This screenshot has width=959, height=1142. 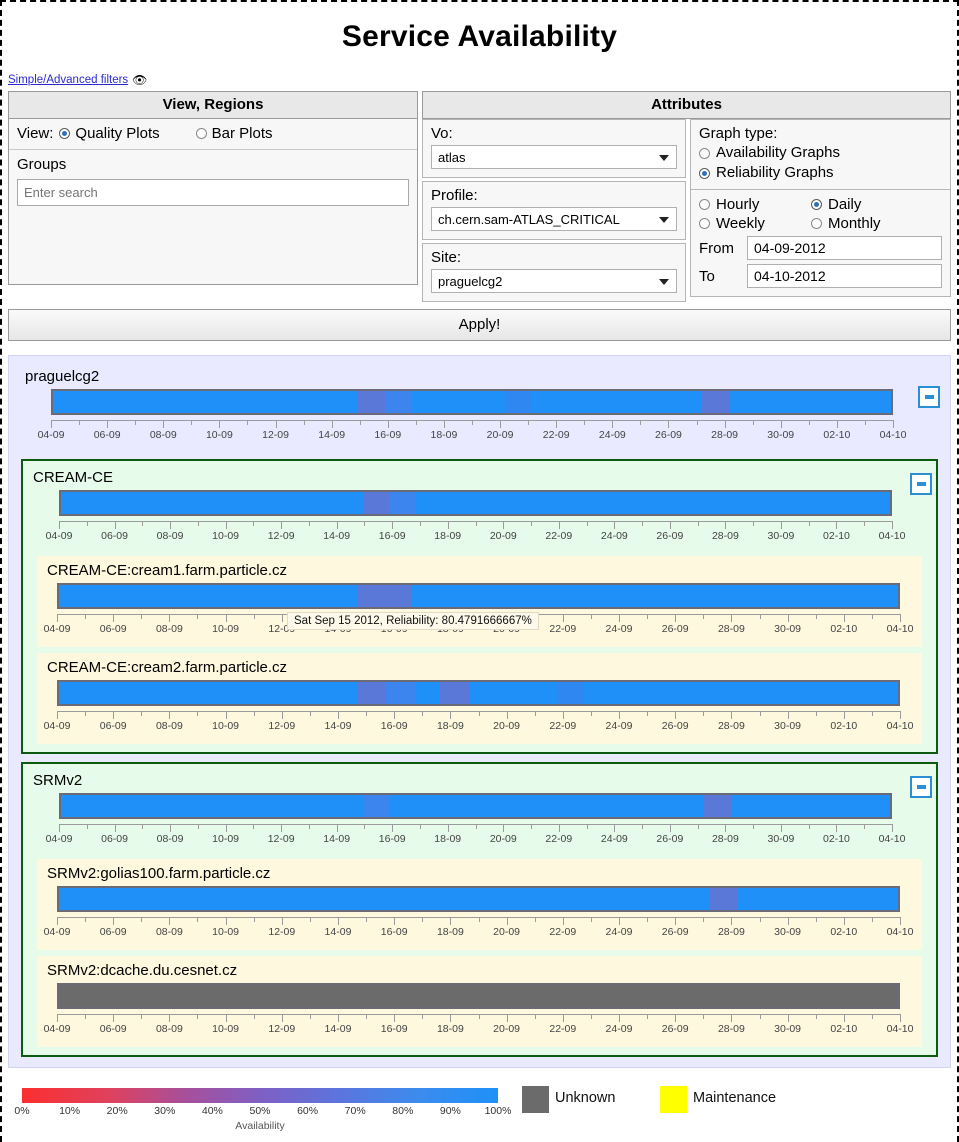 I want to click on from-date-input, so click(x=844, y=248).